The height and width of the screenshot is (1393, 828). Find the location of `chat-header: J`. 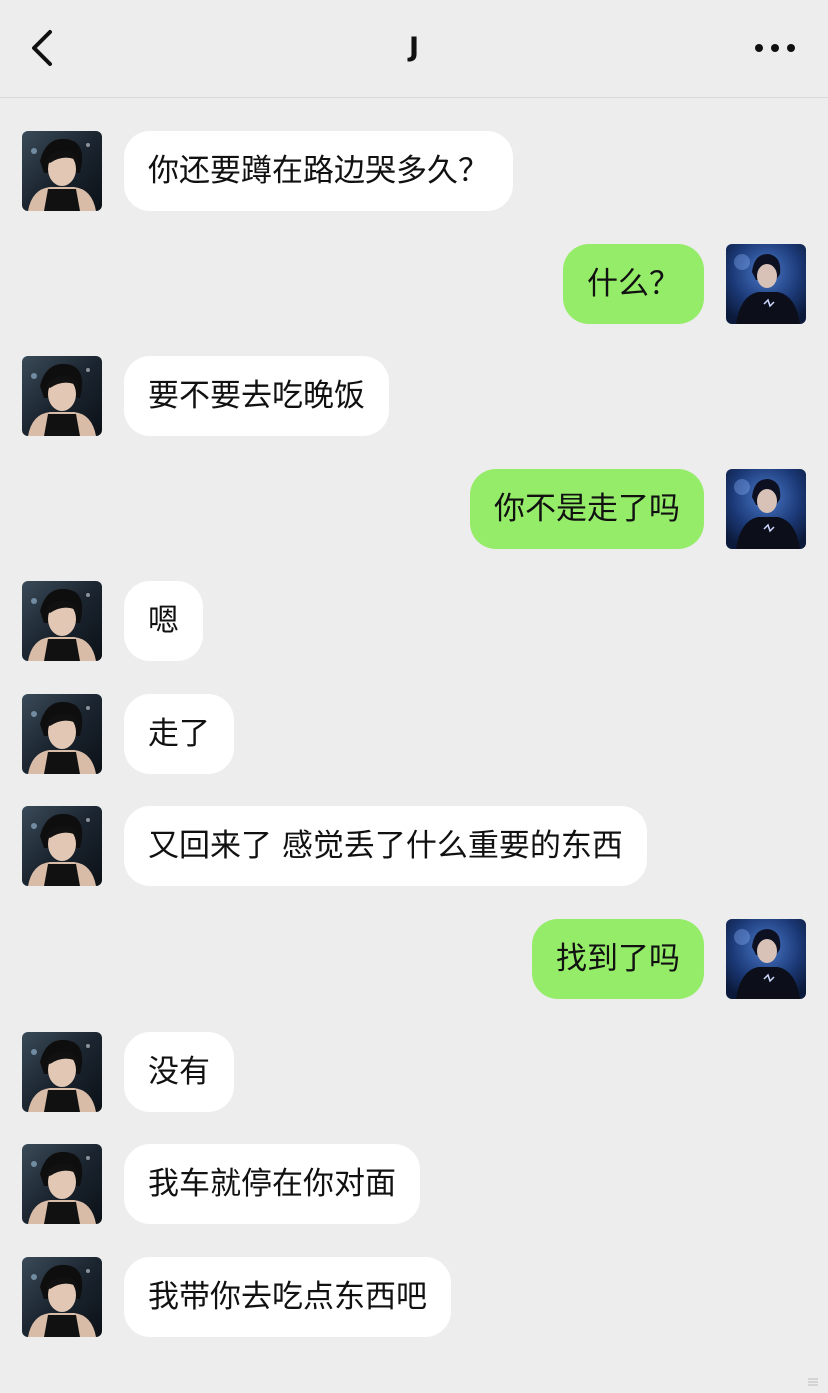

chat-header: J is located at coordinates (414, 49).